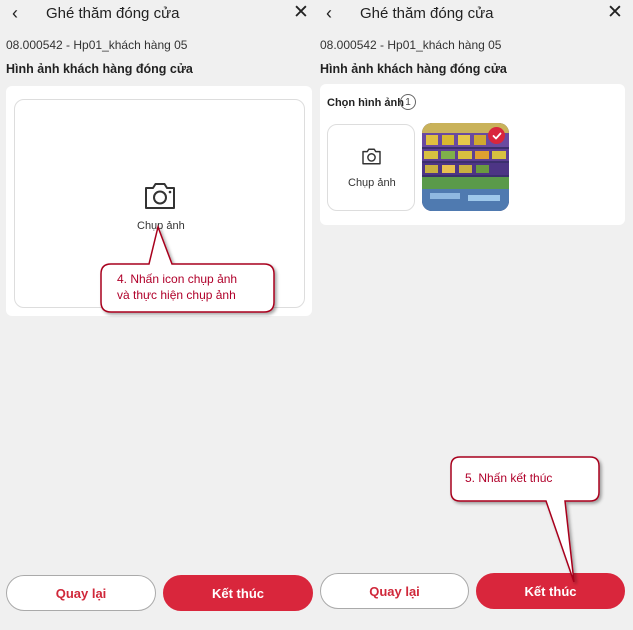 Image resolution: width=633 pixels, height=630 pixels. Describe the element at coordinates (177, 279) in the screenshot. I see `callout-step4-line1: 4. Nhấn icon chụp ảnh` at that location.